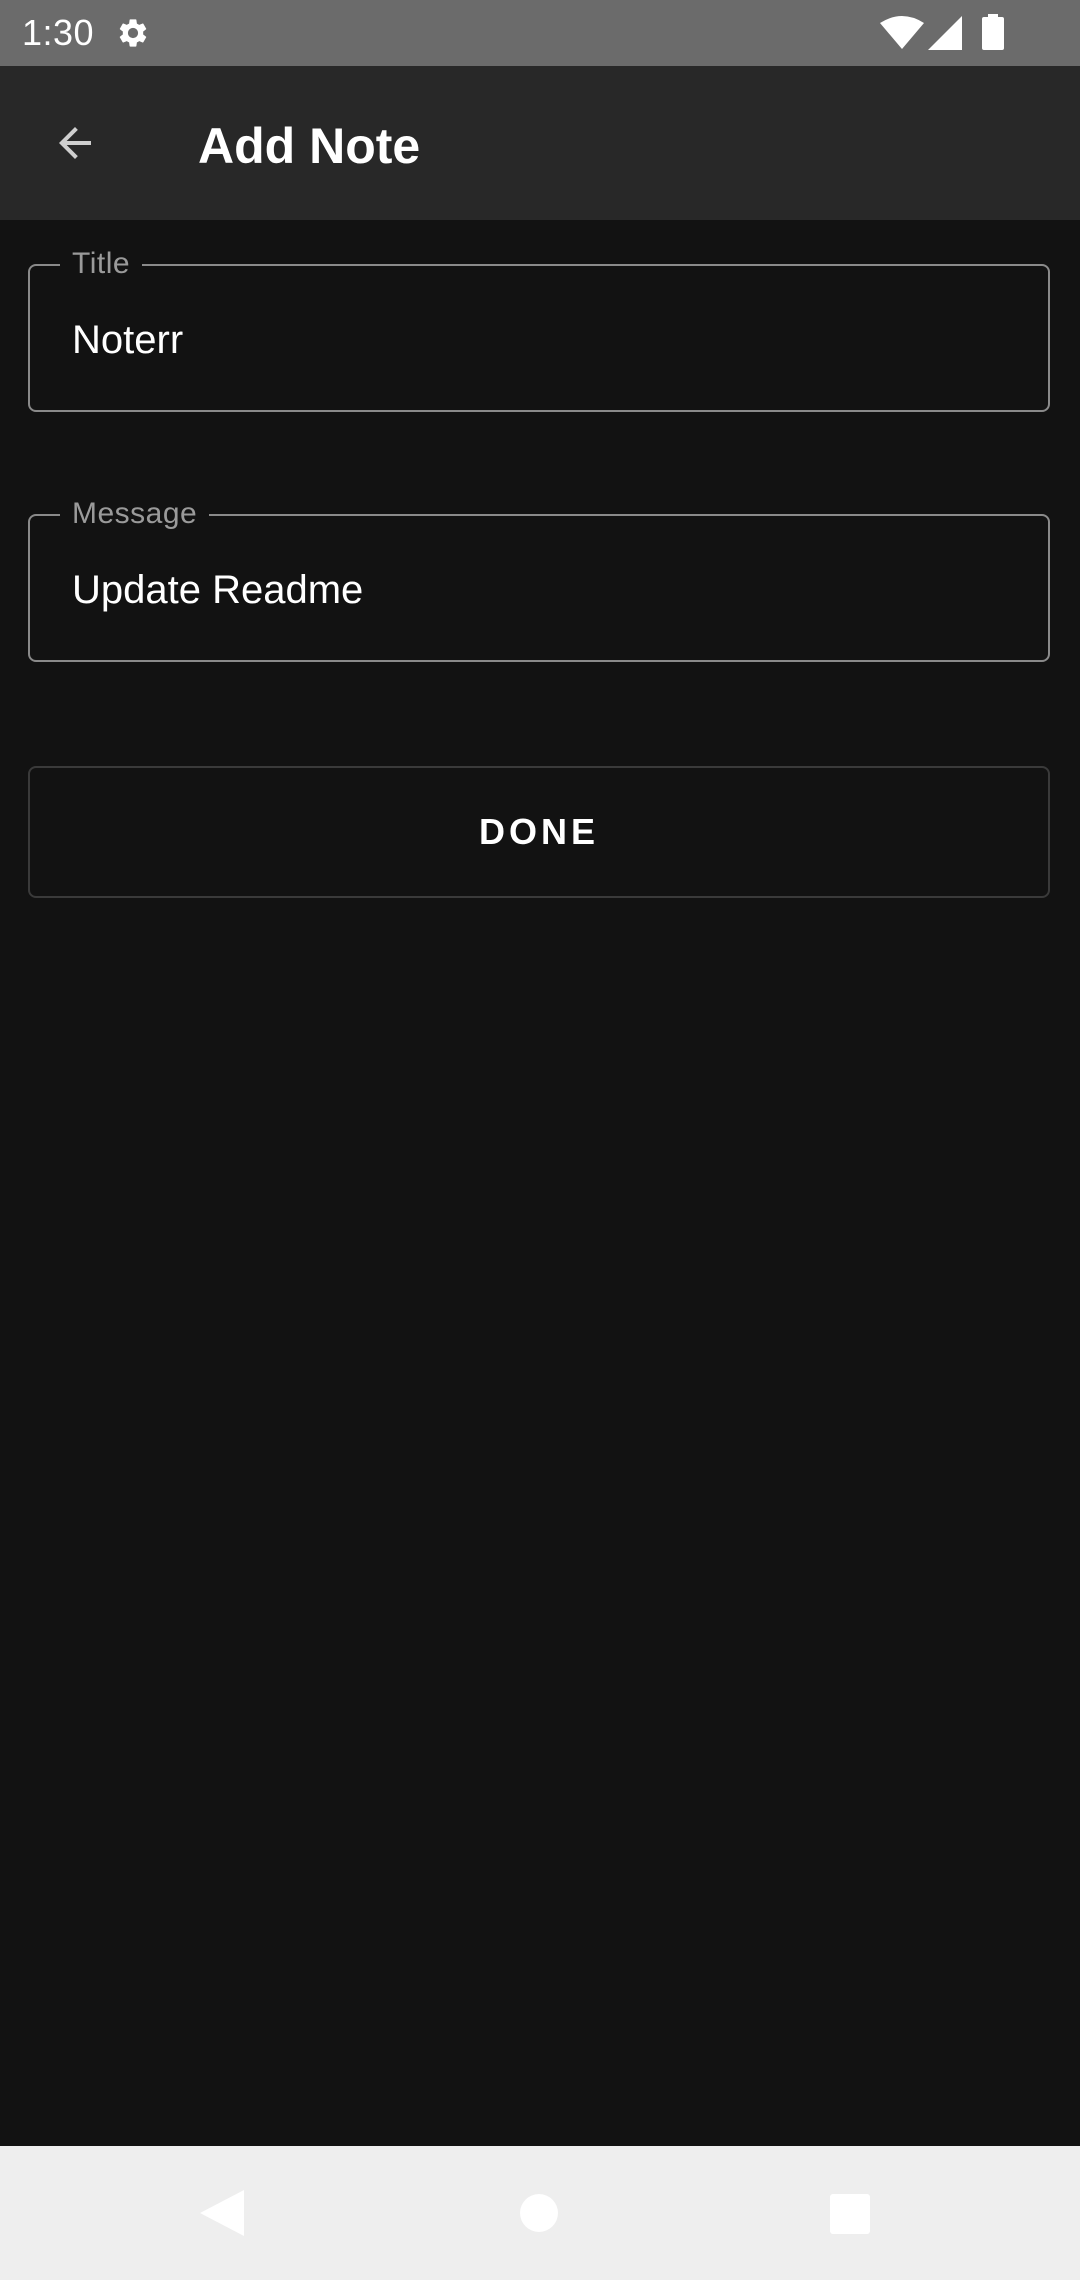 The width and height of the screenshot is (1080, 2280). Describe the element at coordinates (540, 143) in the screenshot. I see `app-bar: Add Note` at that location.